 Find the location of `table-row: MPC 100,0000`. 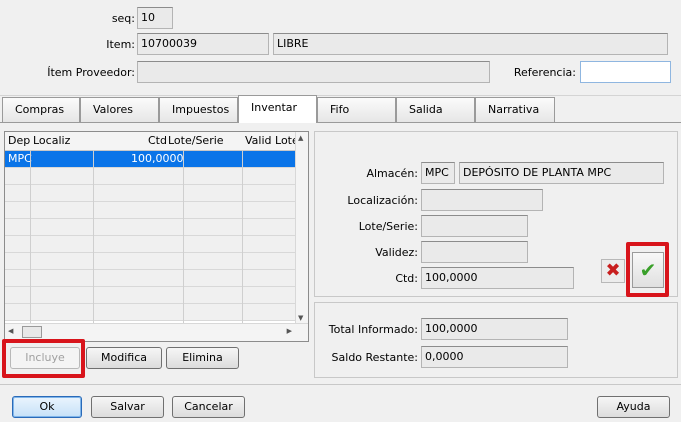

table-row: MPC 100,0000 is located at coordinates (151, 159).